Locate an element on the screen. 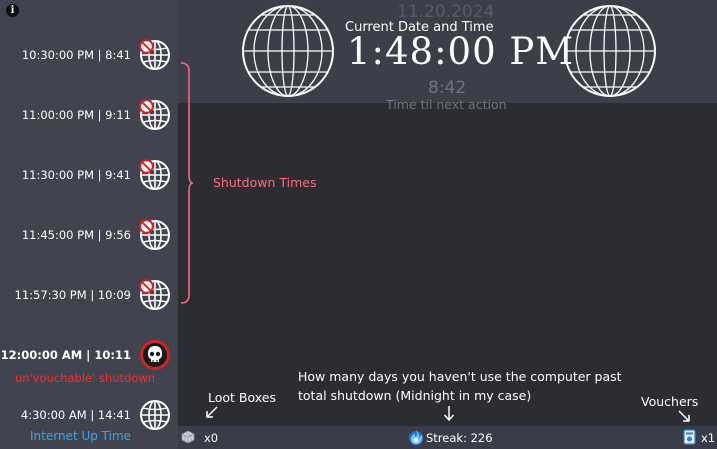  shutdown-times-label: Shutdown Times is located at coordinates (265, 182).